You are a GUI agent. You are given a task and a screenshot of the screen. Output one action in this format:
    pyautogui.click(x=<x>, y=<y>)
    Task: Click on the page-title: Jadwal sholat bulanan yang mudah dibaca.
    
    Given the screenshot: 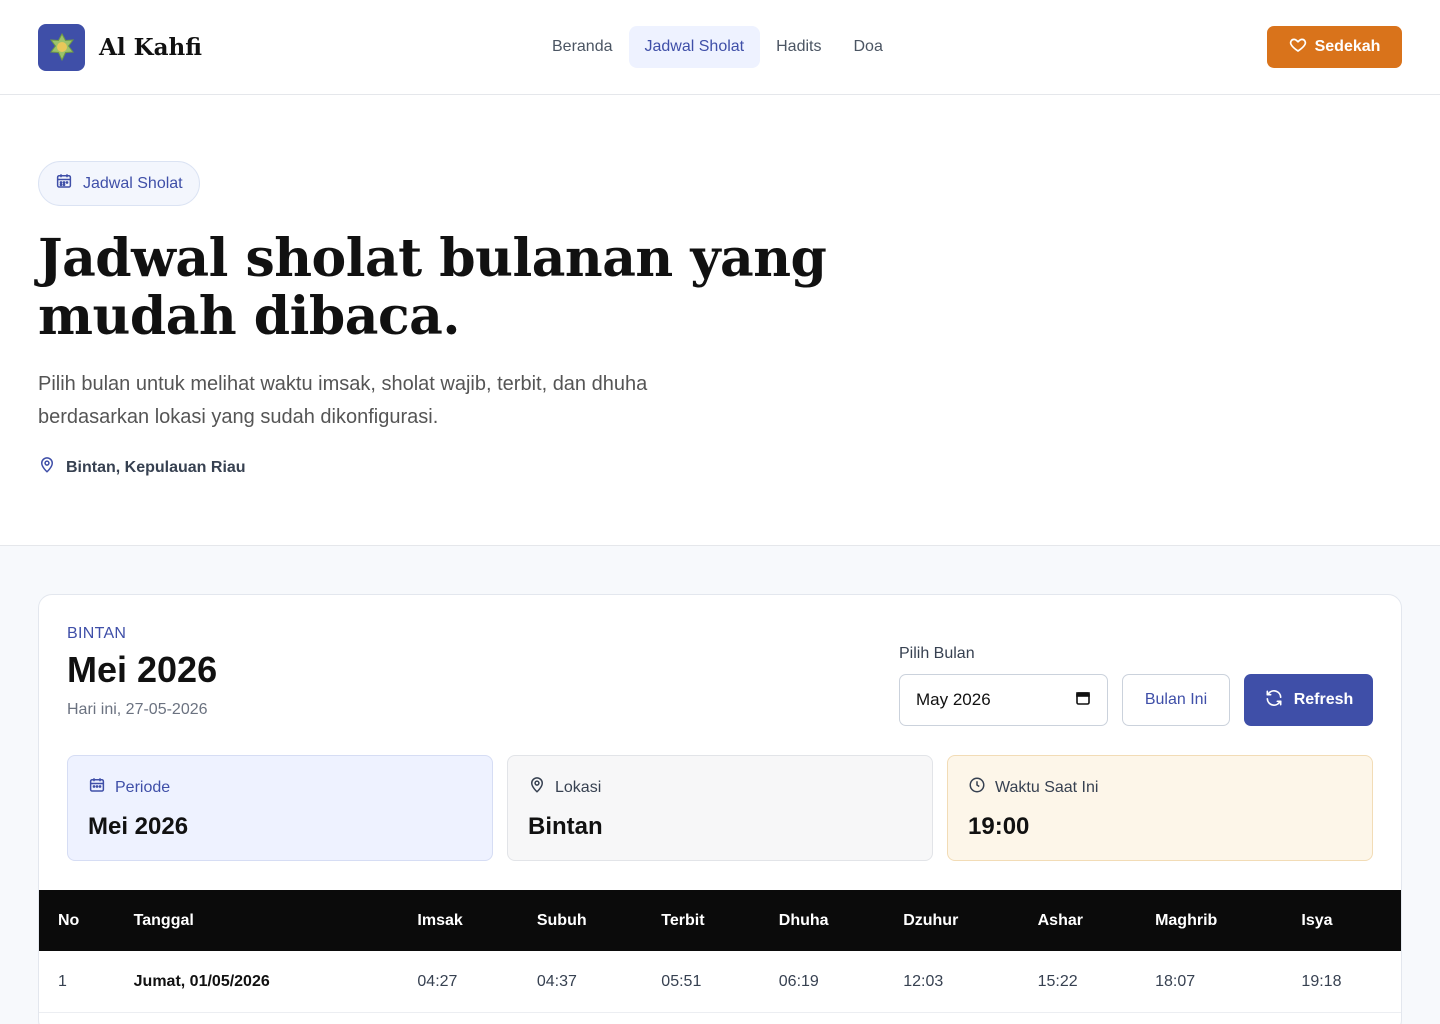 What is the action you would take?
    pyautogui.click(x=432, y=287)
    